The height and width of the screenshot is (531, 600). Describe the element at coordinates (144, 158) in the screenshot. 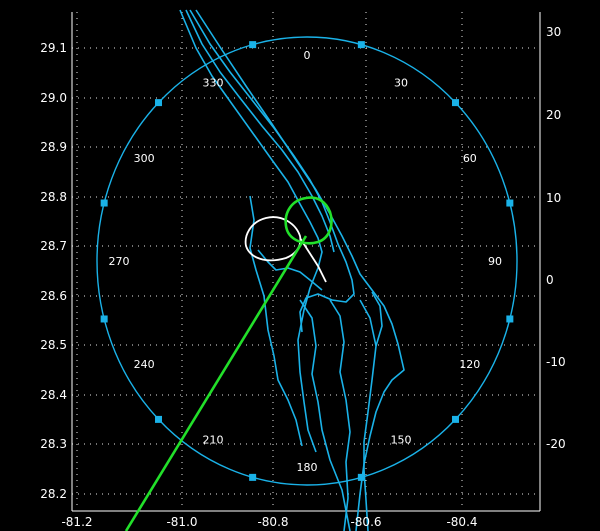

I see `azimuth-label: 300` at that location.